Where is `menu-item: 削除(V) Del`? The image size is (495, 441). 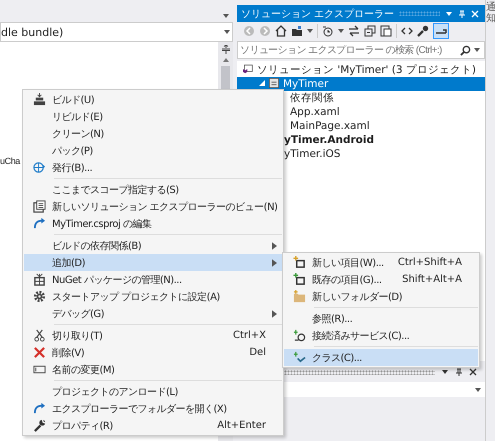
menu-item: 削除(V) Del is located at coordinates (153, 352).